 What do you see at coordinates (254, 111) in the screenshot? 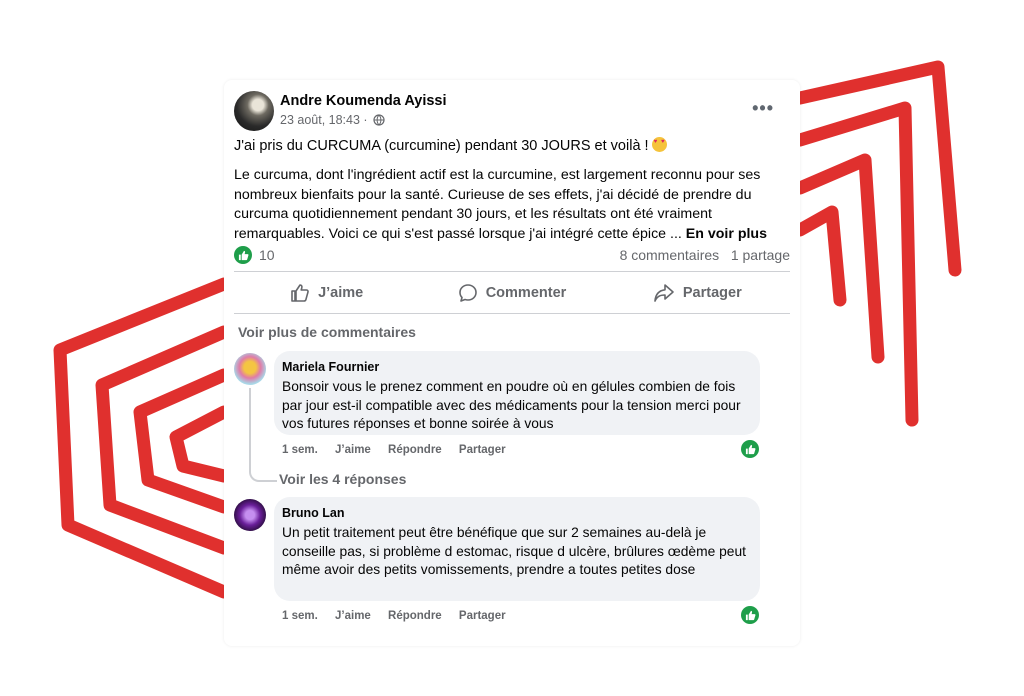
I see `author-avatar` at bounding box center [254, 111].